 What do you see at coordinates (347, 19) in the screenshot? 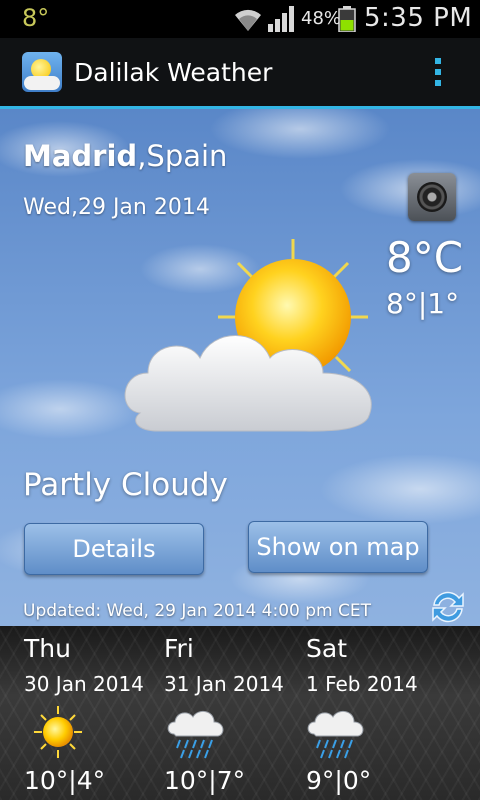
I see `battery-icon` at bounding box center [347, 19].